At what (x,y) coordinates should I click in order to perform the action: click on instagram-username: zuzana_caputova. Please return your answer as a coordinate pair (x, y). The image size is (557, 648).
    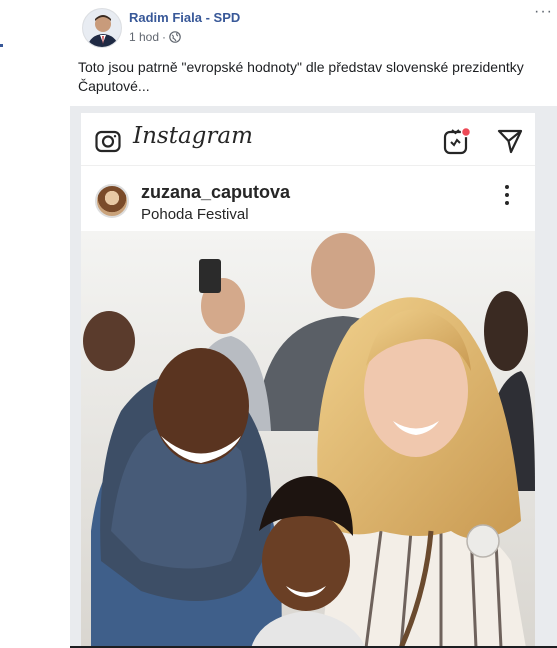
    Looking at the image, I should click on (216, 192).